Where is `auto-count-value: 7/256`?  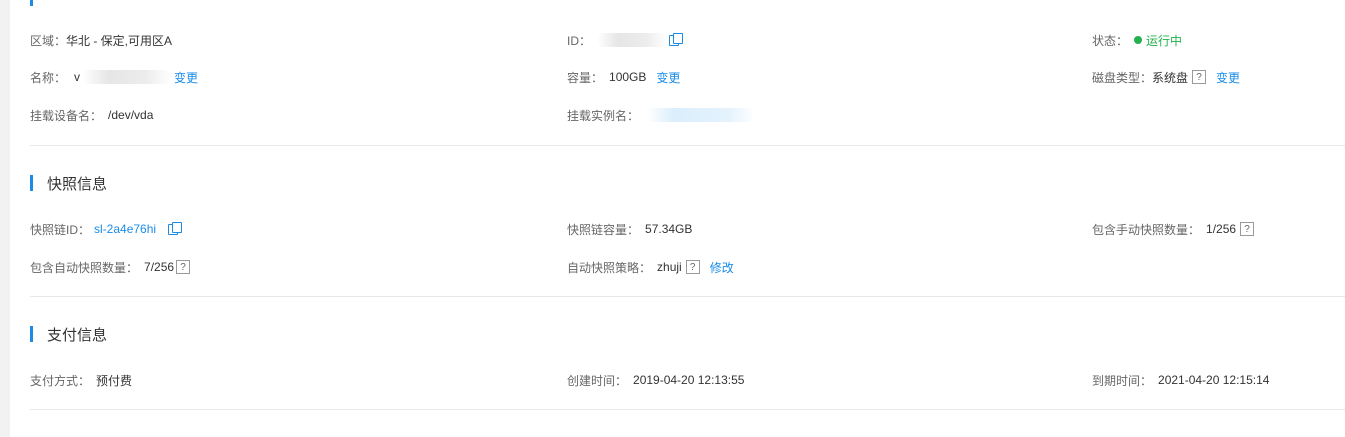 auto-count-value: 7/256 is located at coordinates (159, 267).